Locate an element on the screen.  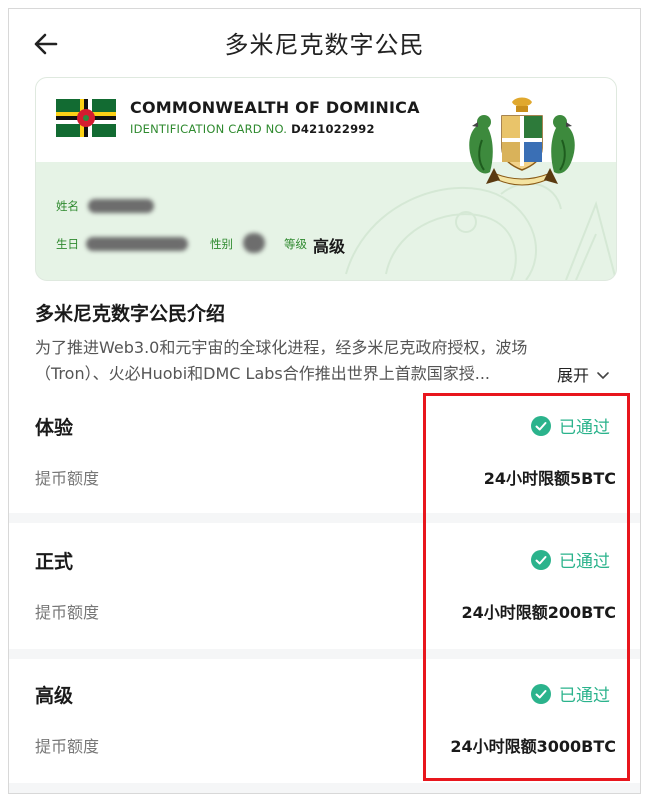
chevron-down-icon is located at coordinates (603, 376).